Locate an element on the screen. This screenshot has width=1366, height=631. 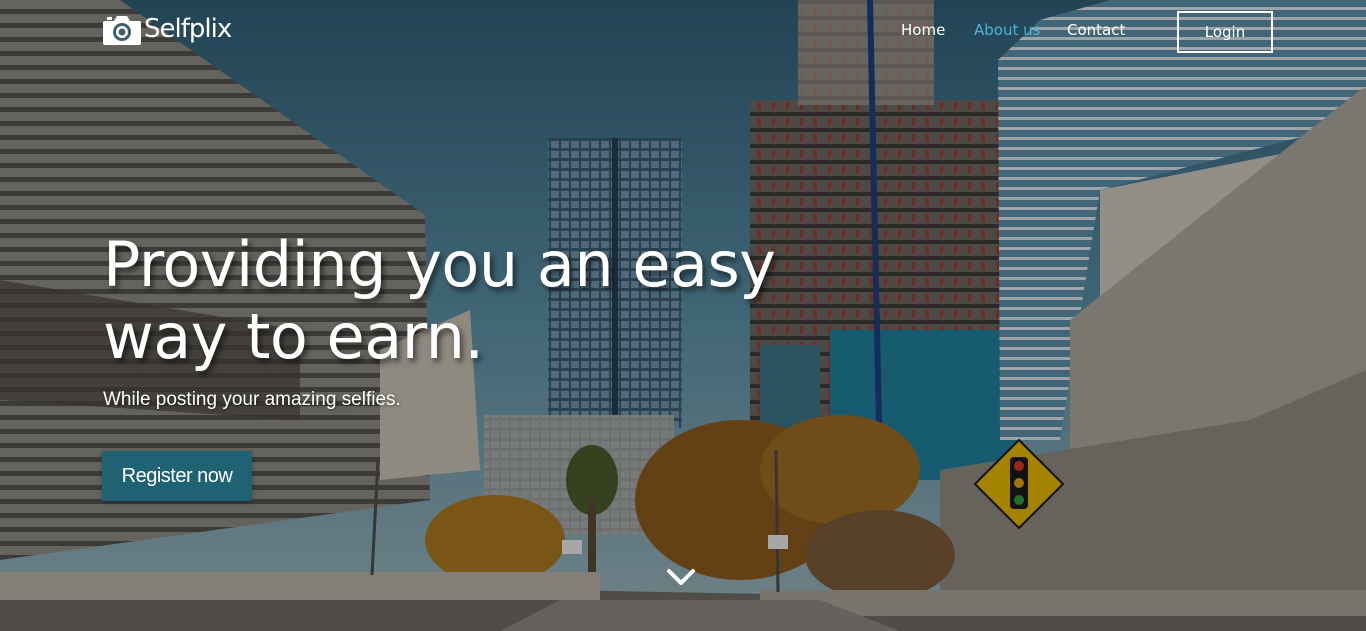
top-navbar: Selfplix Home About us Contact Login is located at coordinates (683, 32).